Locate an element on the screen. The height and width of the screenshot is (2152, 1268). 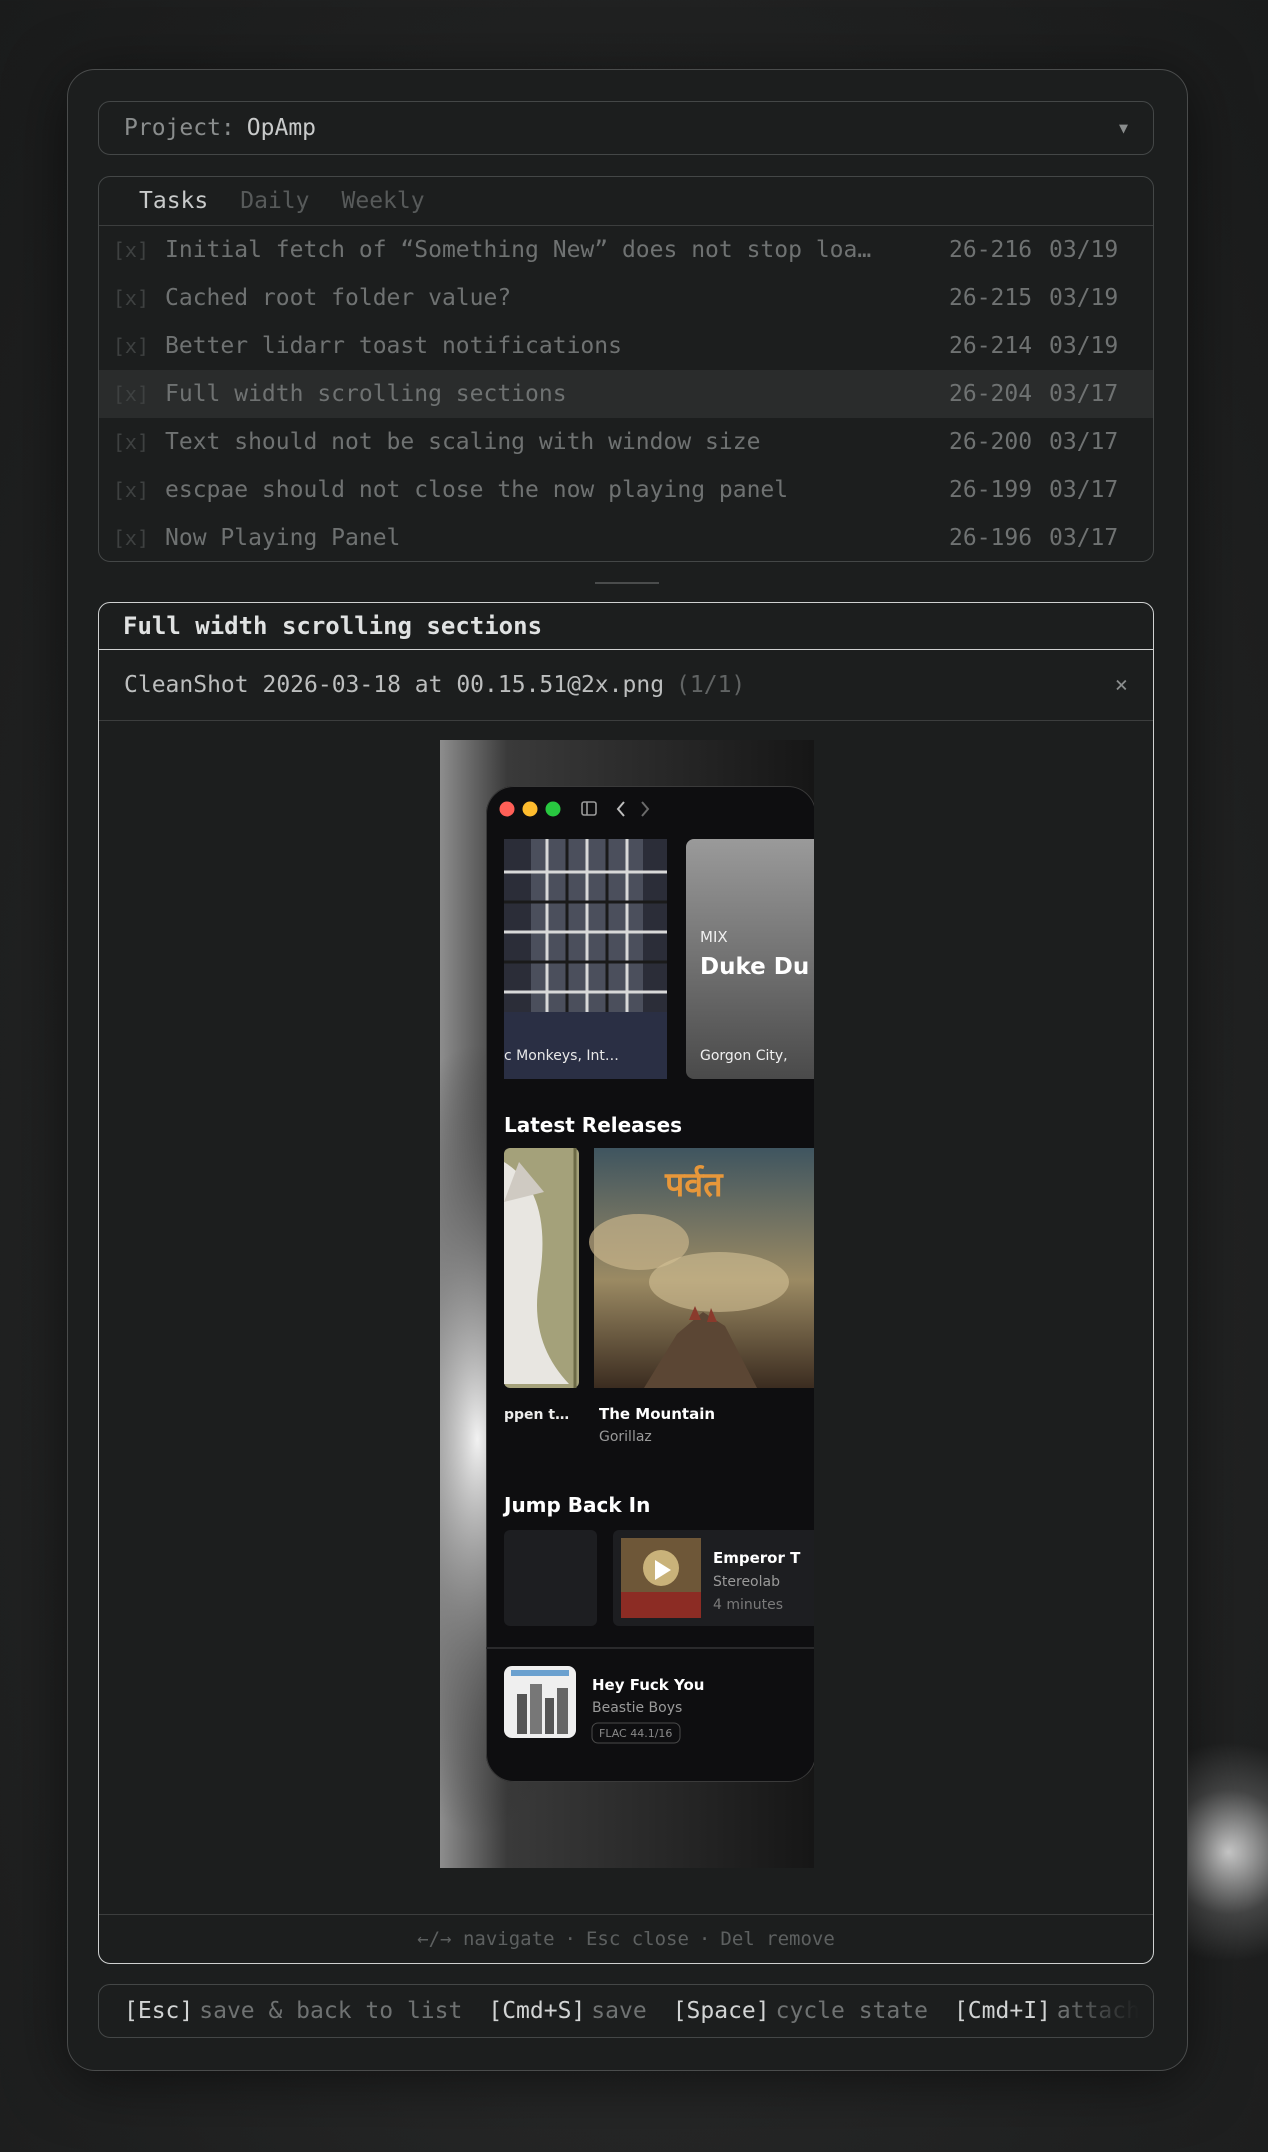
tab-daily: Daily is located at coordinates (274, 201).